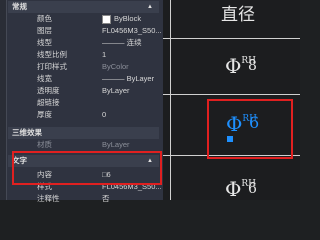  I want to click on property-label: 颜色, so click(44, 18).